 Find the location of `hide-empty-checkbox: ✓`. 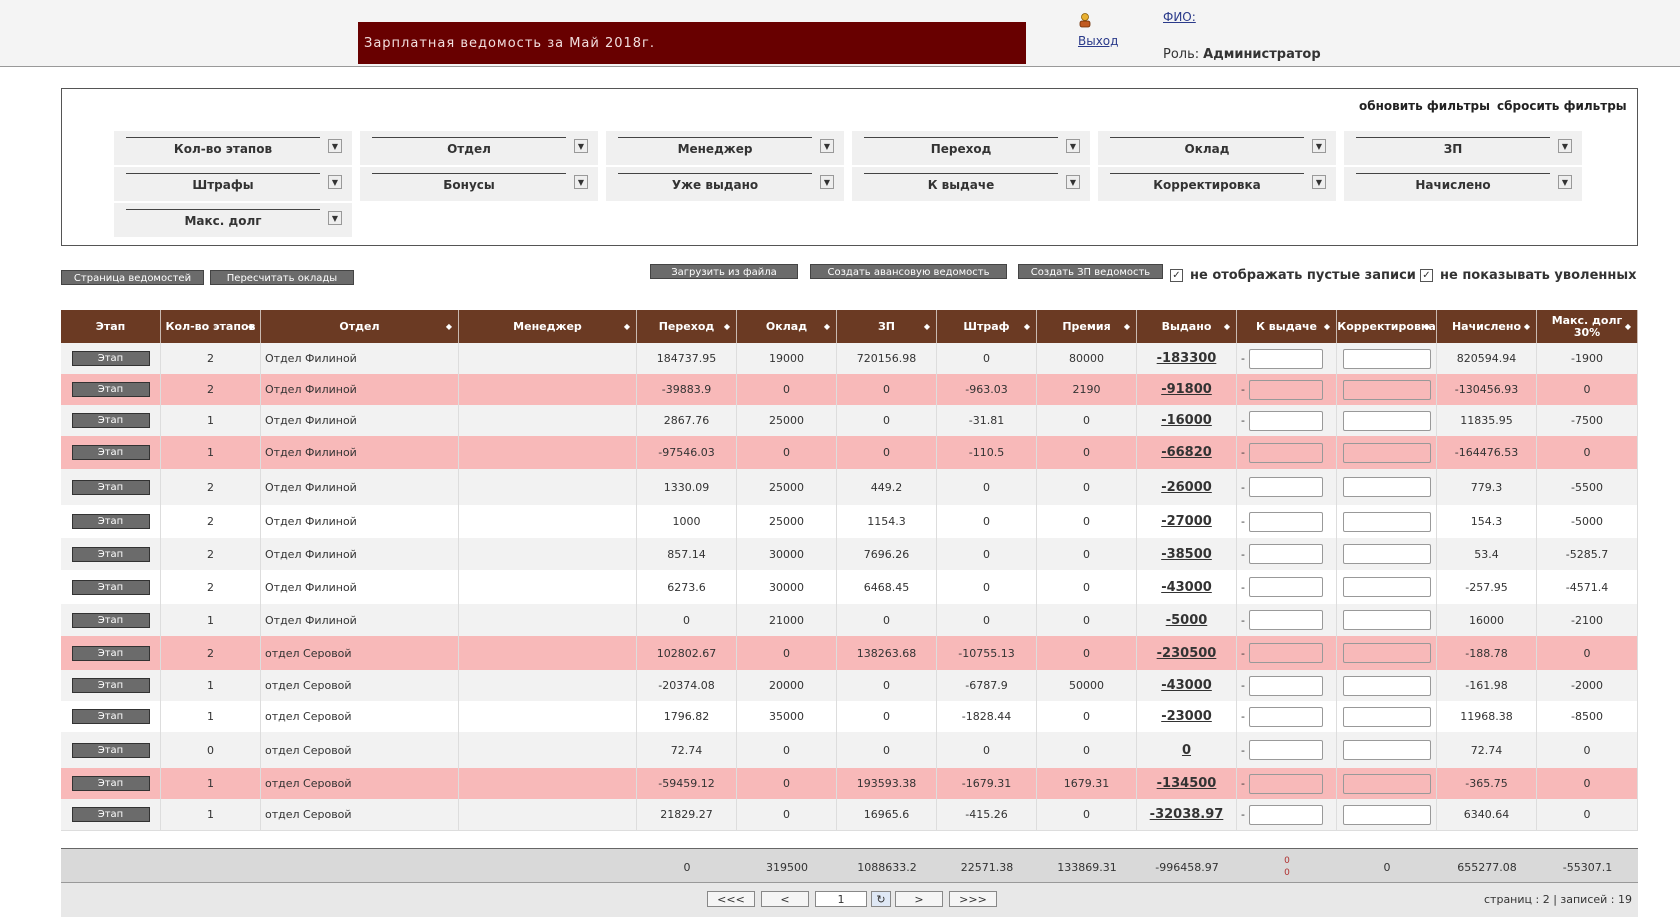

hide-empty-checkbox: ✓ is located at coordinates (1176, 275).